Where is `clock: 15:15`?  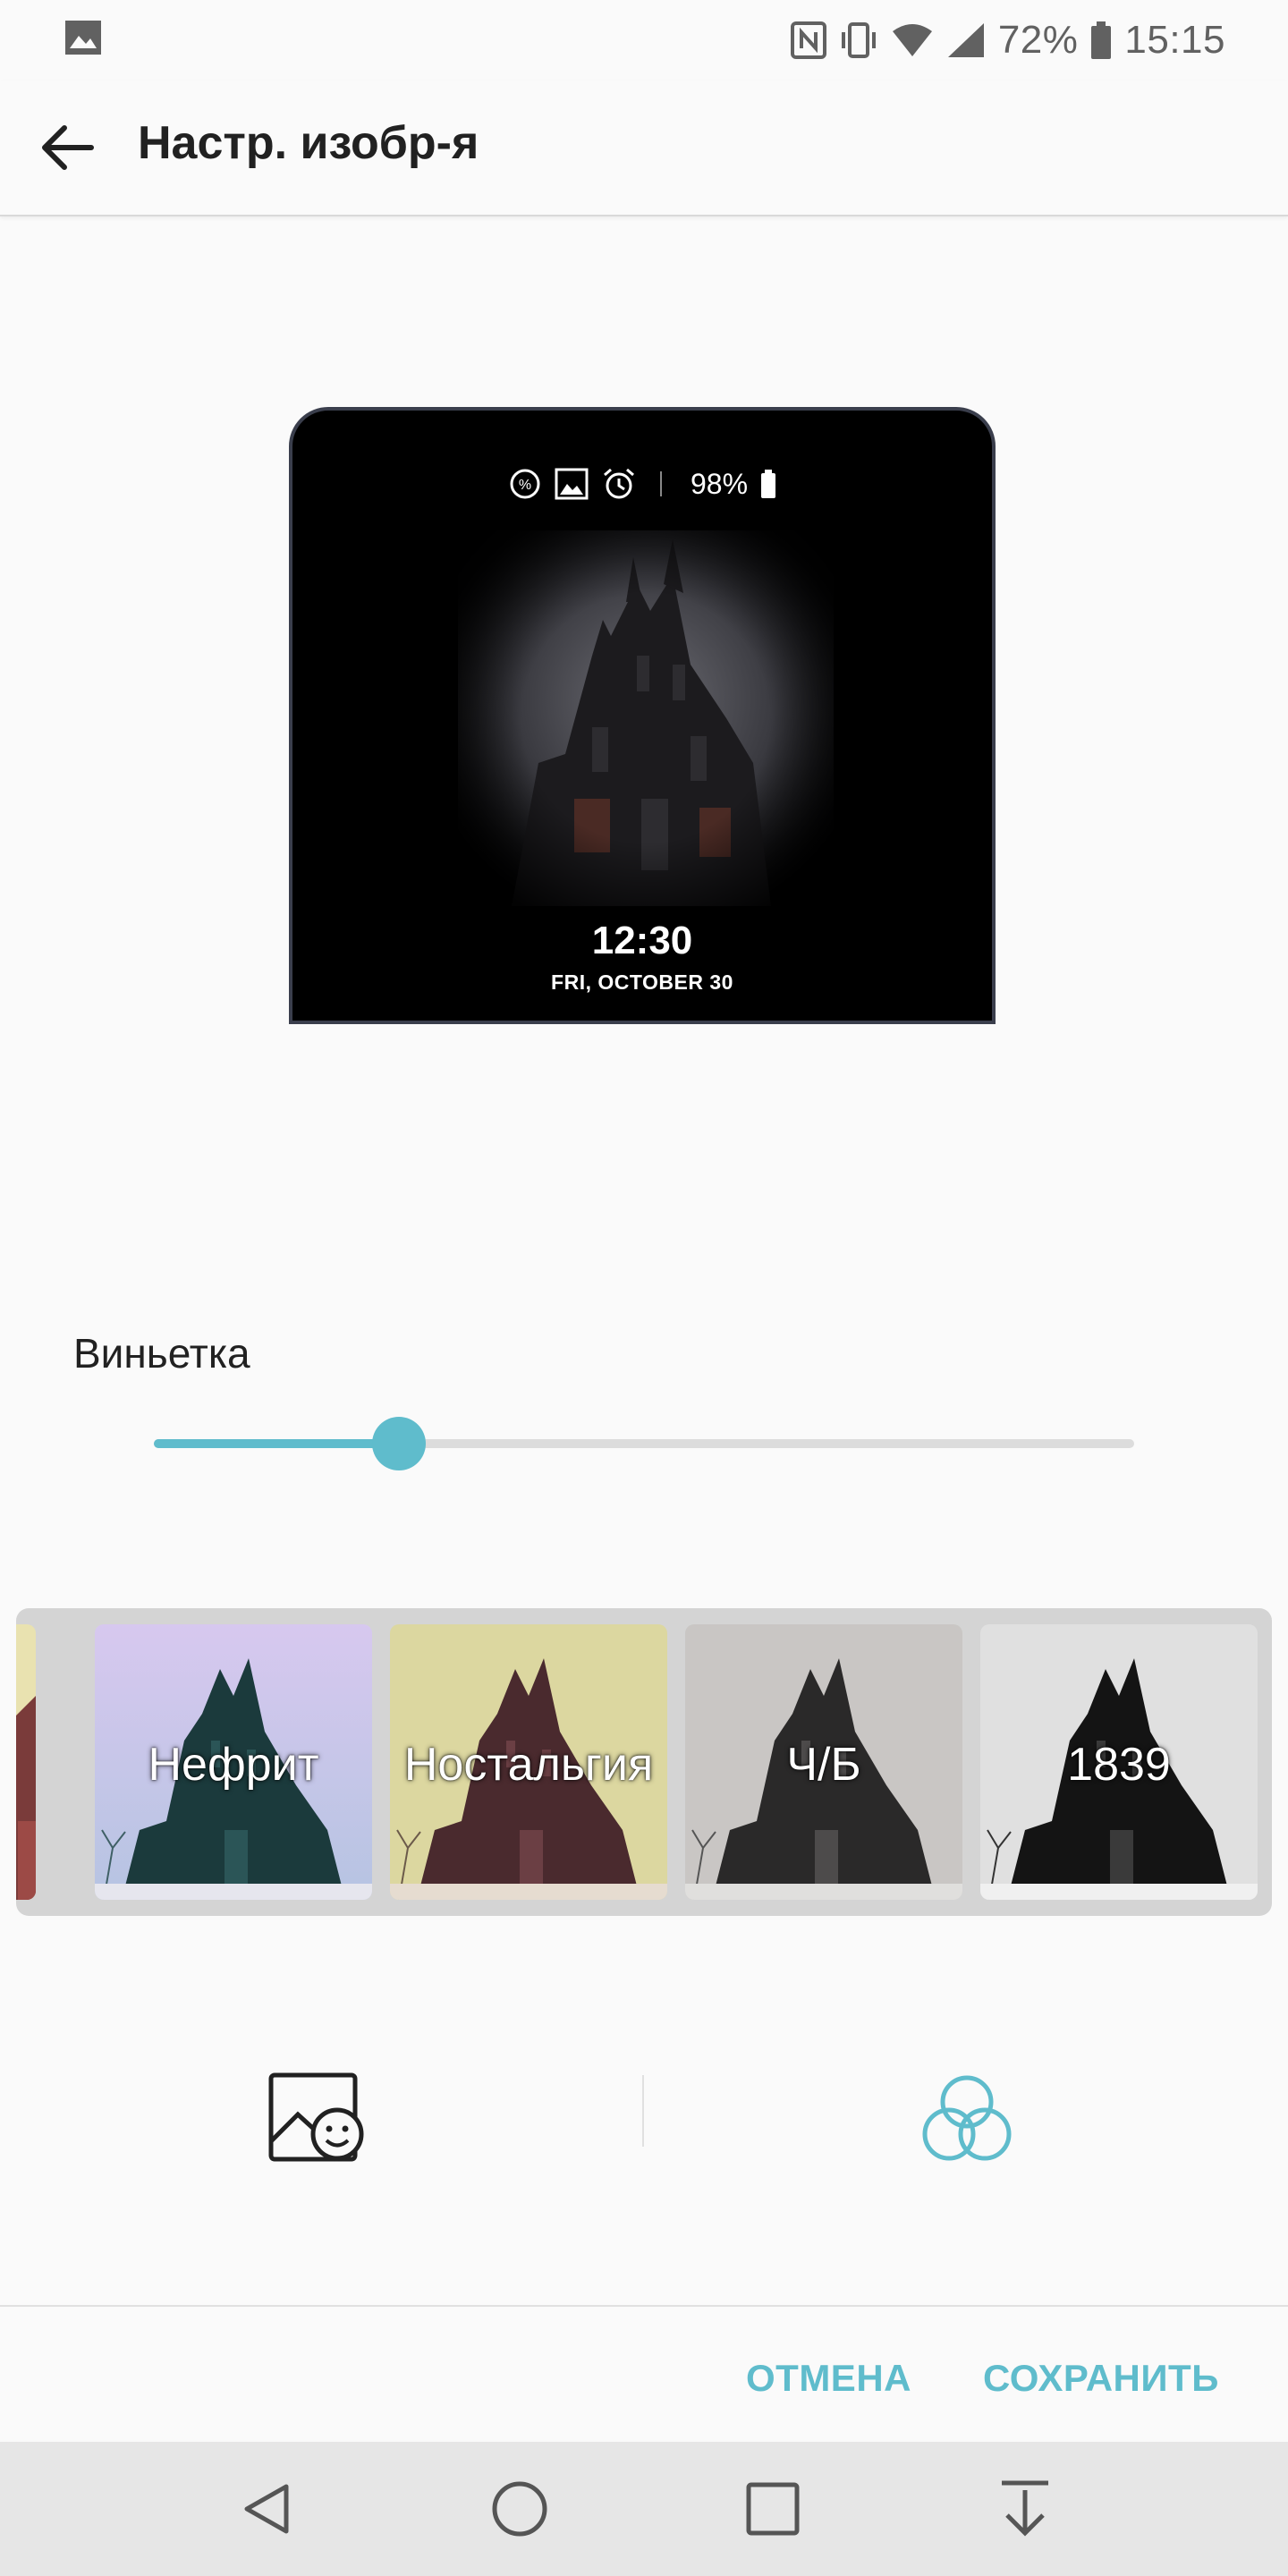
clock: 15:15 is located at coordinates (1174, 40).